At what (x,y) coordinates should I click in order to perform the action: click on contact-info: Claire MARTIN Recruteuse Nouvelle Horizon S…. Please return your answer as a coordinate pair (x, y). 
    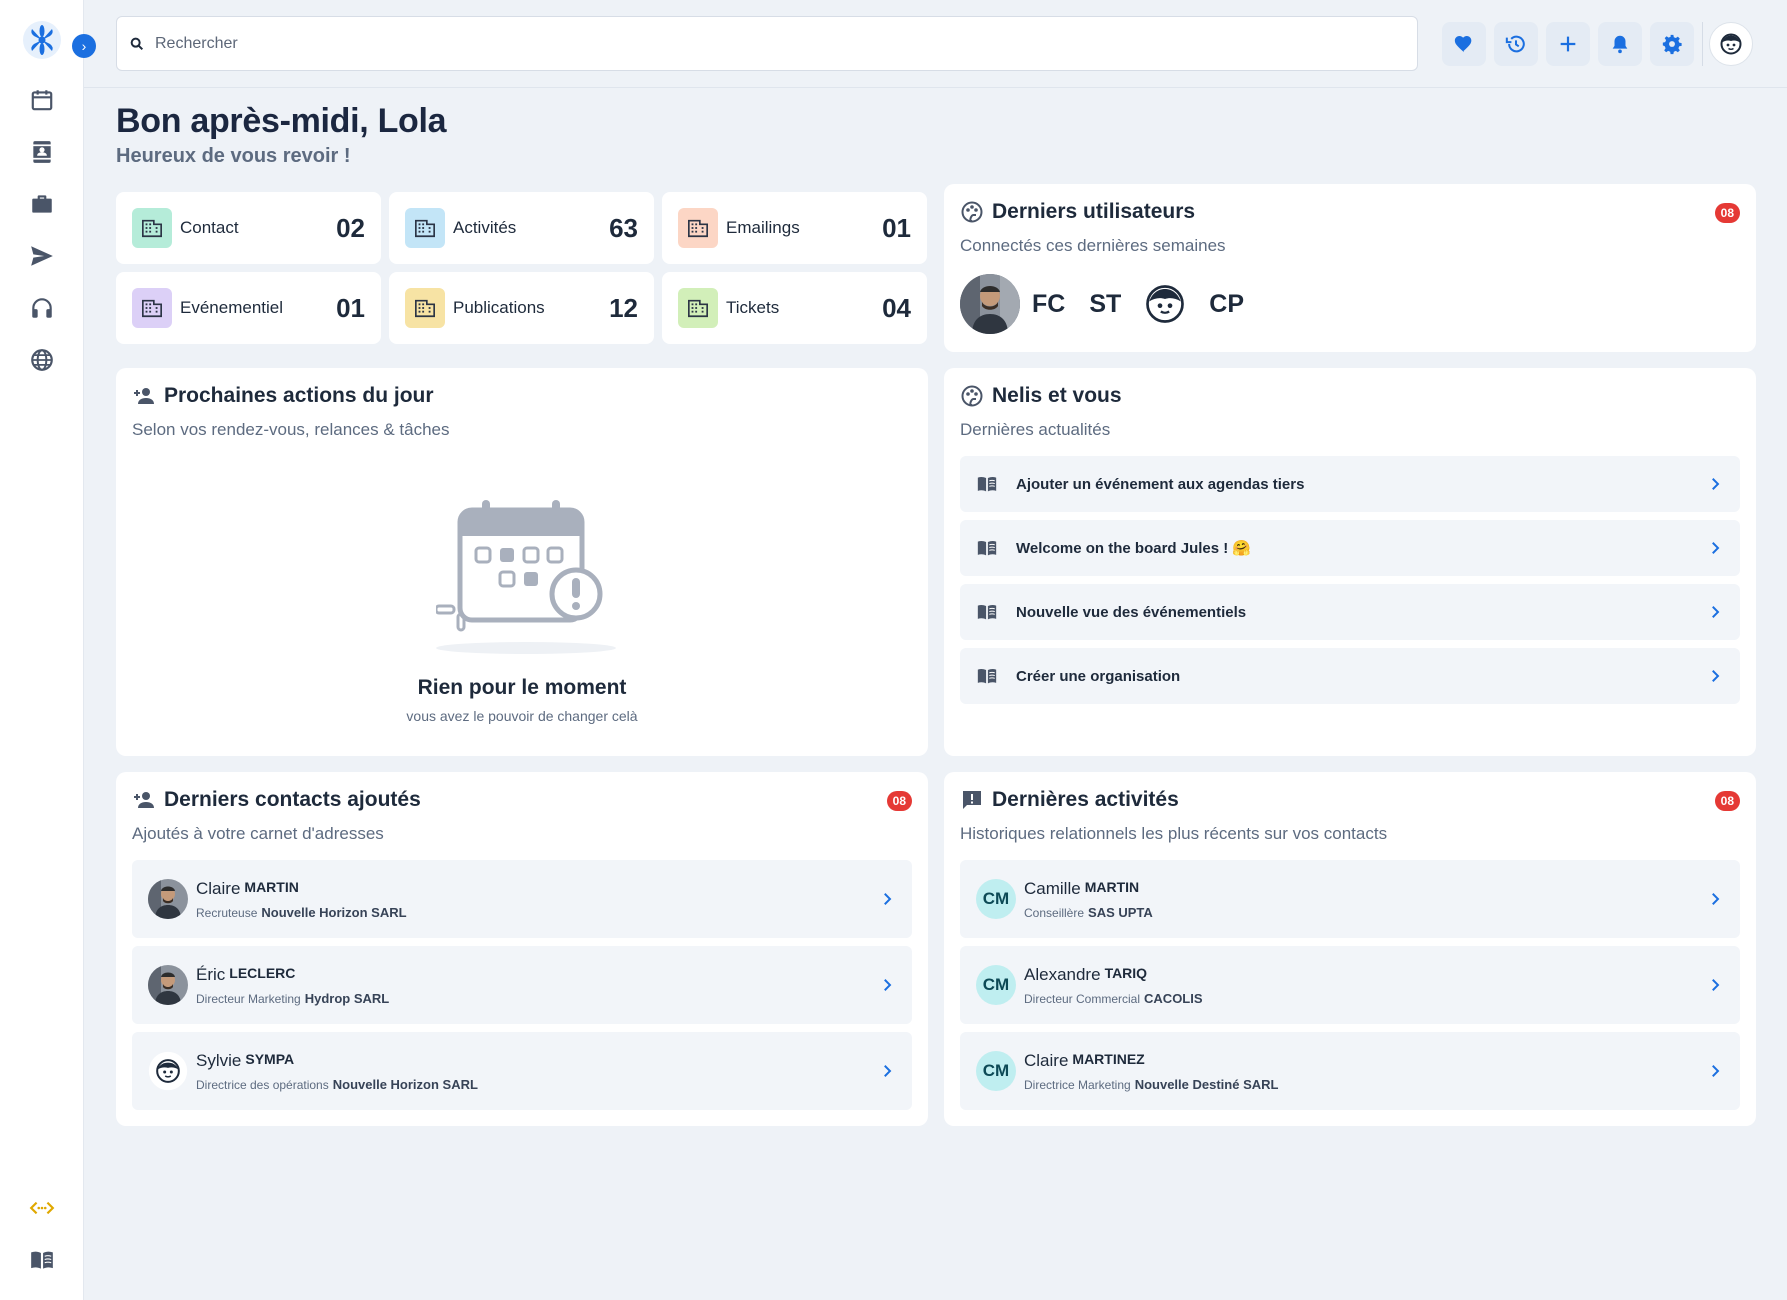
    Looking at the image, I should click on (537, 899).